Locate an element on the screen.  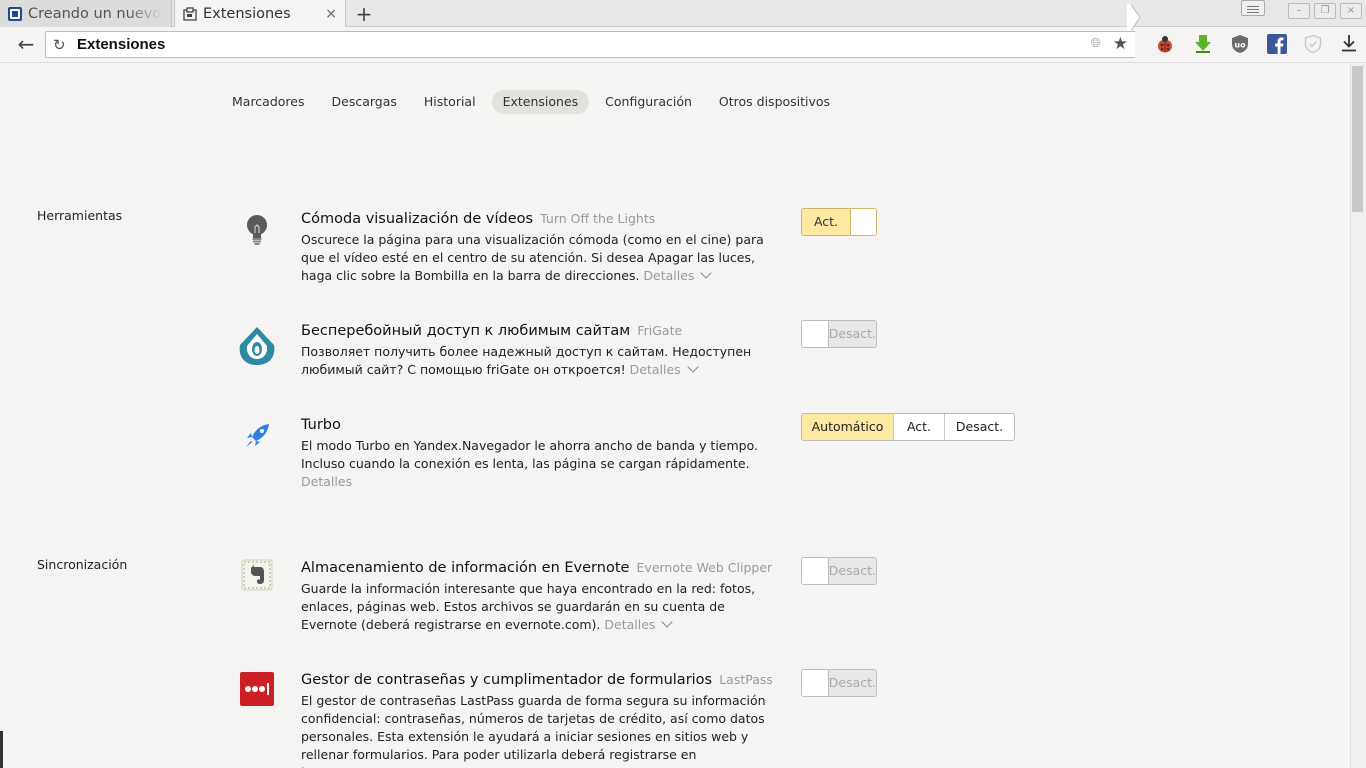
window-controls: – ❐ × is located at coordinates (1325, 11).